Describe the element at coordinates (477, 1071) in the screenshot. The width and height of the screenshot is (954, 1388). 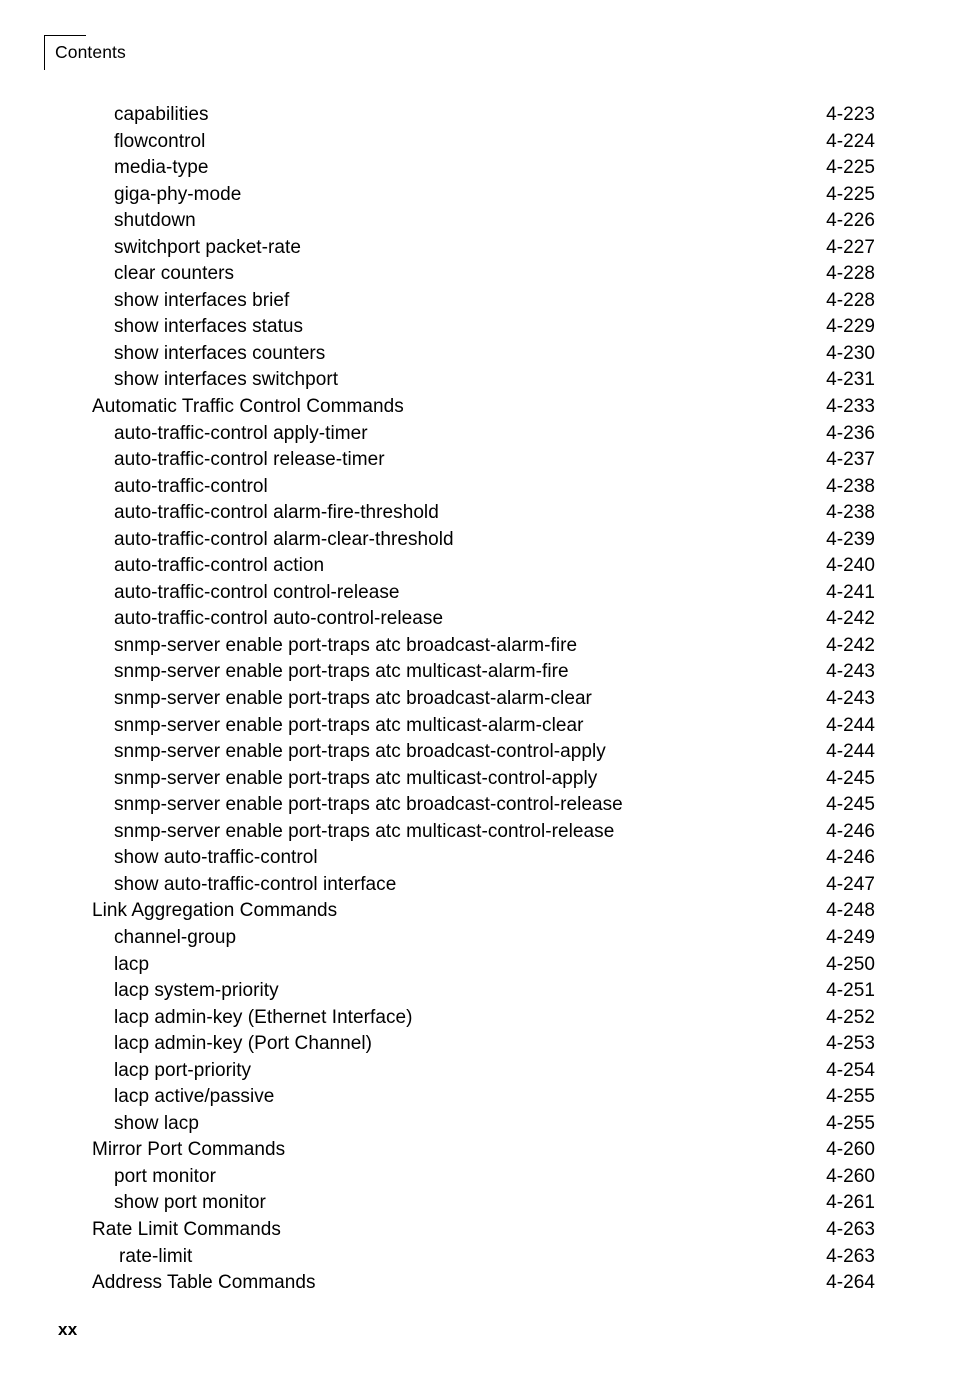
I see `toc-entry: lacp port-priority 4-254` at that location.